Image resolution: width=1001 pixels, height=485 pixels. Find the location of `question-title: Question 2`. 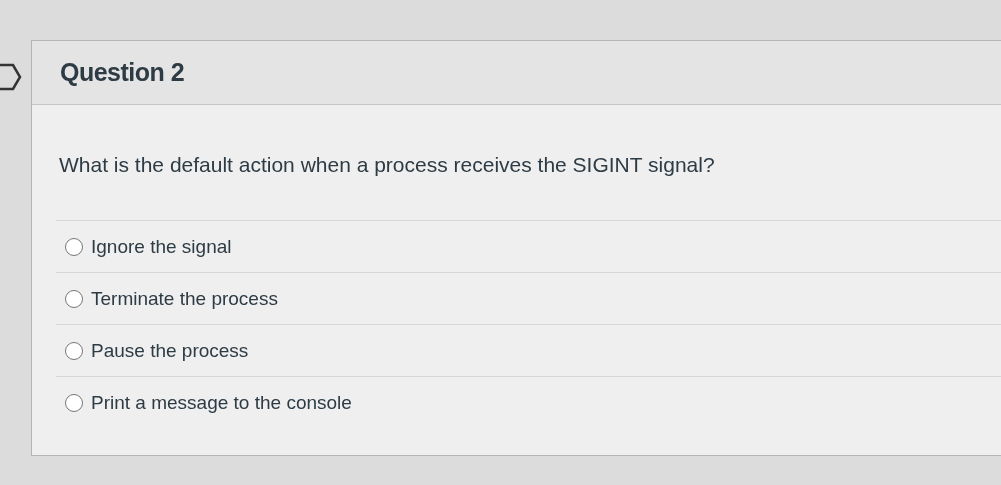

question-title: Question 2 is located at coordinates (122, 72).